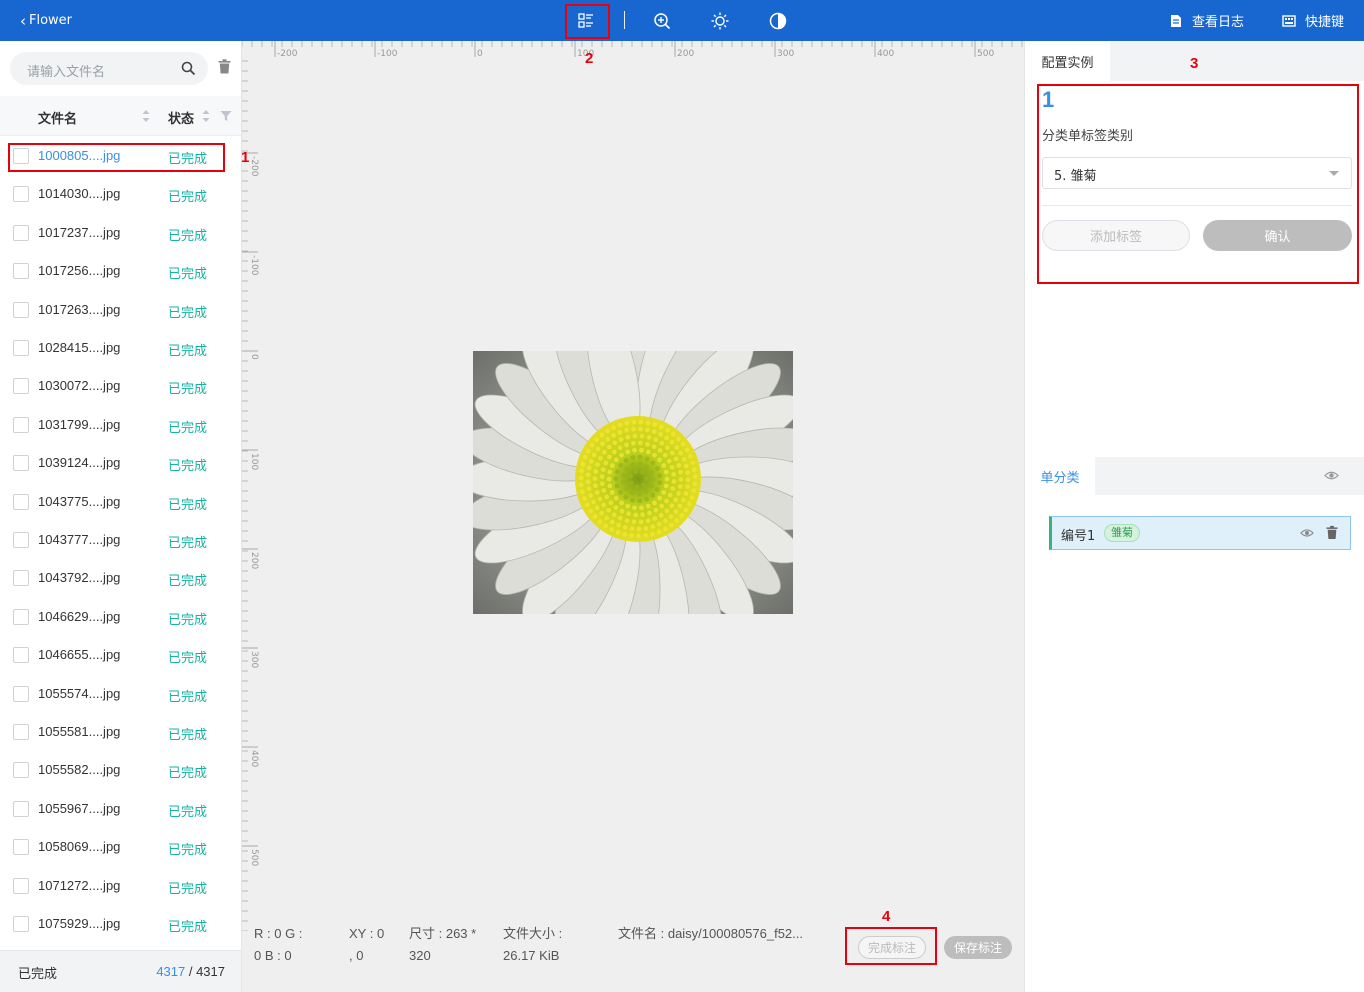 The height and width of the screenshot is (992, 1364). Describe the element at coordinates (886, 916) in the screenshot. I see `marker-4: 4` at that location.